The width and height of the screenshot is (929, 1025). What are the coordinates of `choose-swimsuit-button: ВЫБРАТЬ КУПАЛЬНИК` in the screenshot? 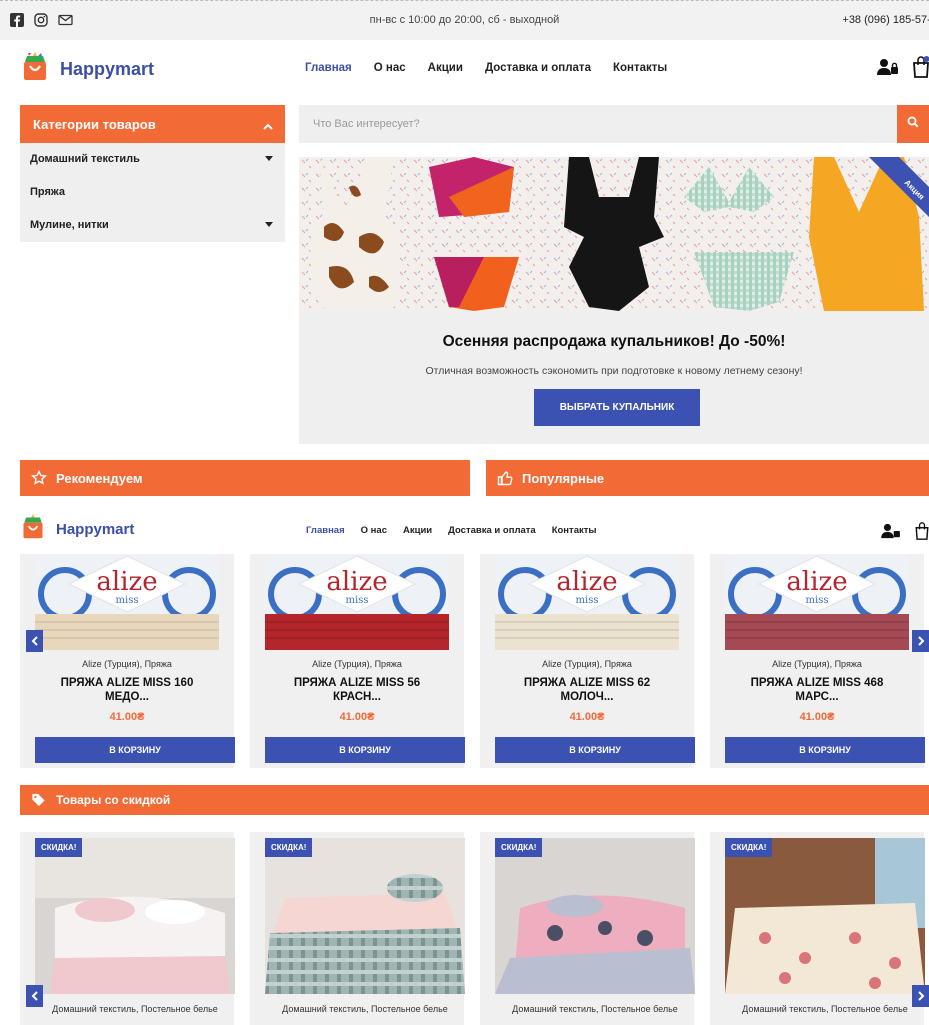 It's located at (617, 407).